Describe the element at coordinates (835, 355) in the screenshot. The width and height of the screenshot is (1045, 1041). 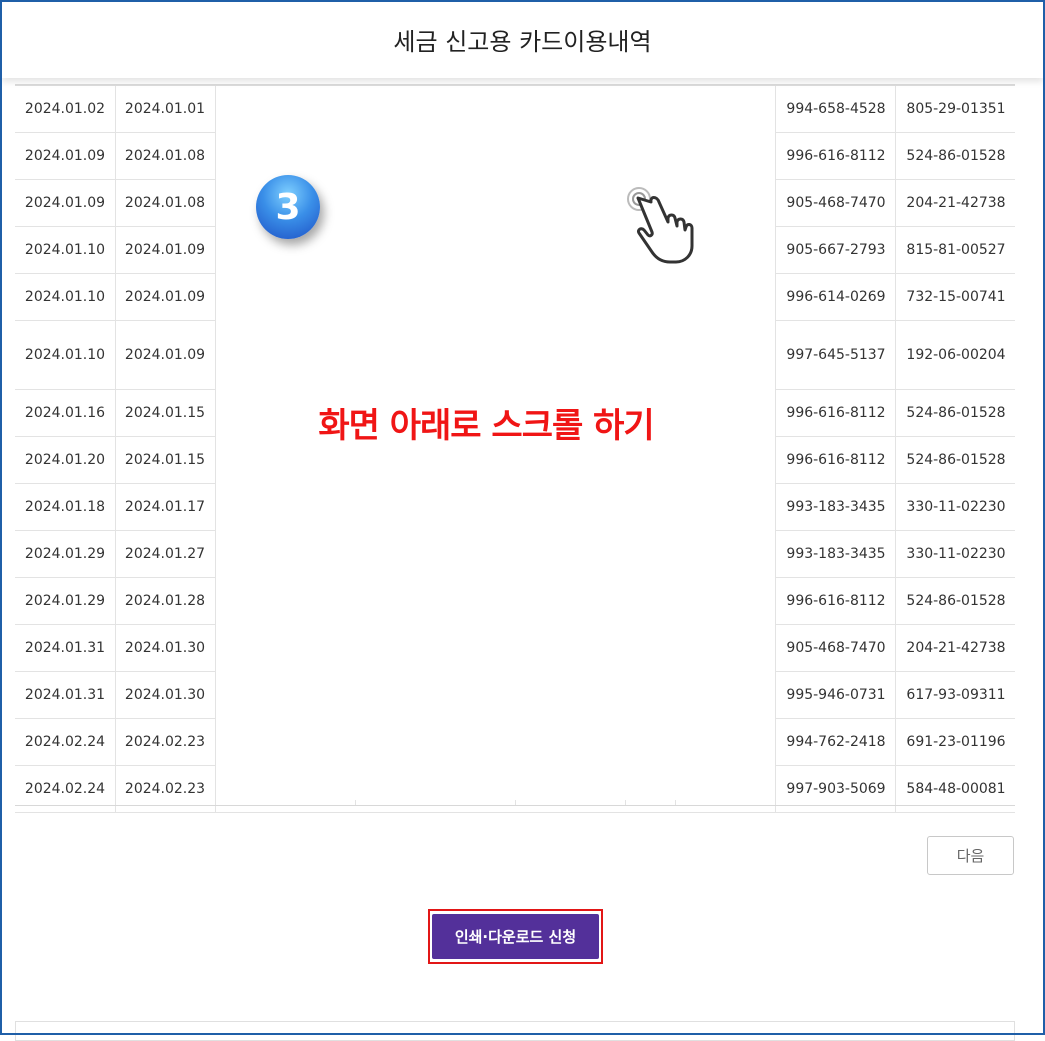
I see `table-cell: 997-645-5137` at that location.